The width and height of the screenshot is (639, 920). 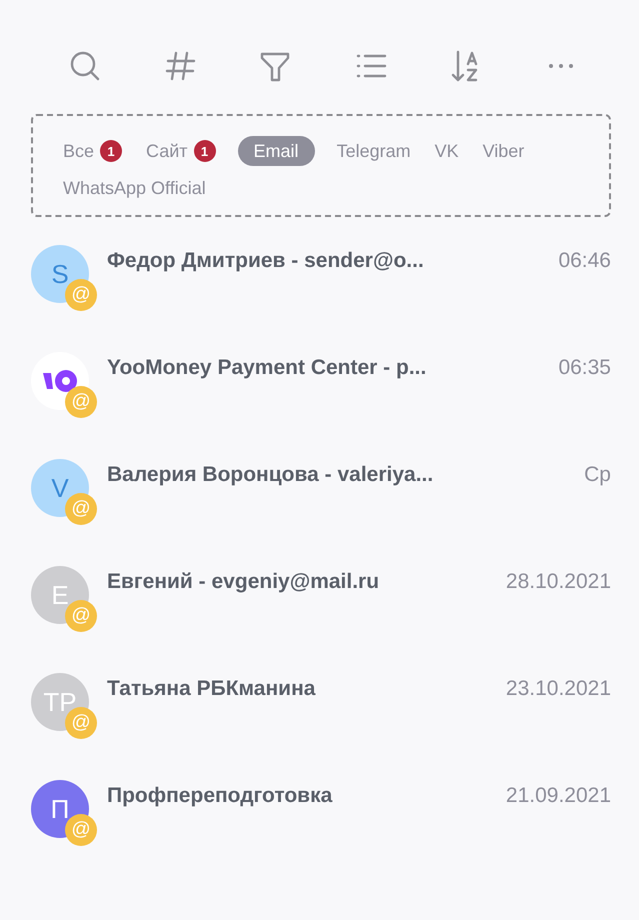 What do you see at coordinates (597, 475) in the screenshot?
I see `chat-time: Ср` at bounding box center [597, 475].